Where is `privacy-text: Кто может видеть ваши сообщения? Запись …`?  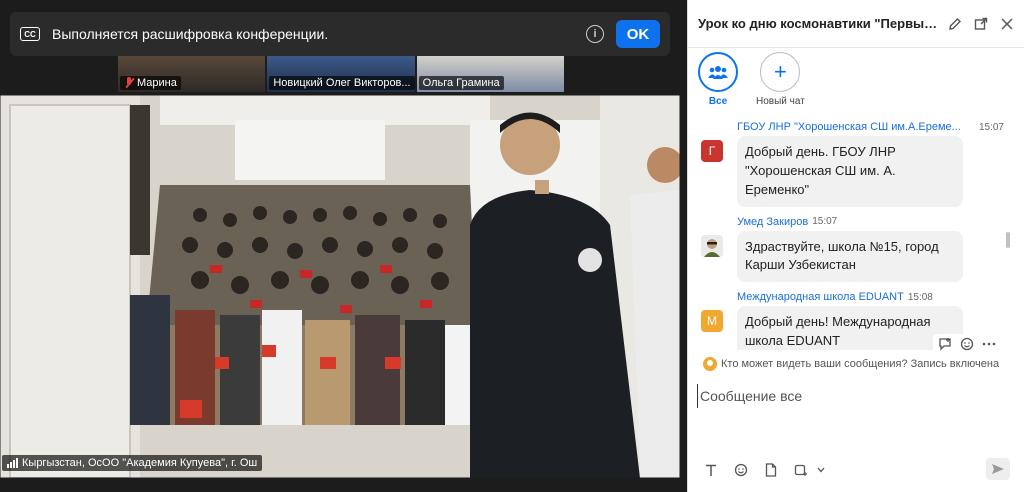
privacy-text: Кто может видеть ваши сообщения? Запись … is located at coordinates (860, 364).